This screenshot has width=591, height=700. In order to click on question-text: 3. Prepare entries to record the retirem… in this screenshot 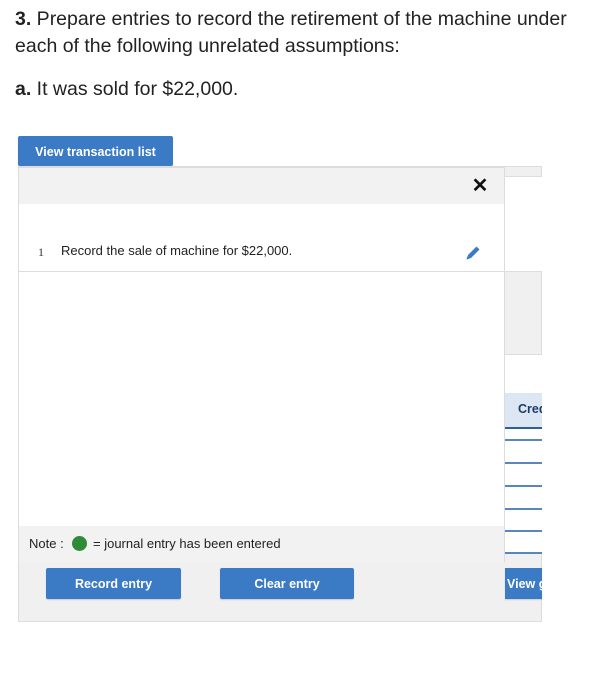, I will do `click(295, 33)`.